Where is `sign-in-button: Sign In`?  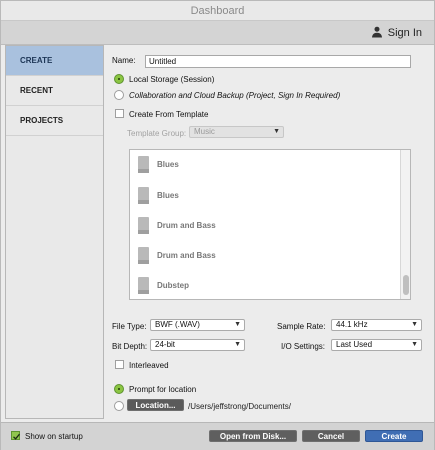 sign-in-button: Sign In is located at coordinates (396, 33).